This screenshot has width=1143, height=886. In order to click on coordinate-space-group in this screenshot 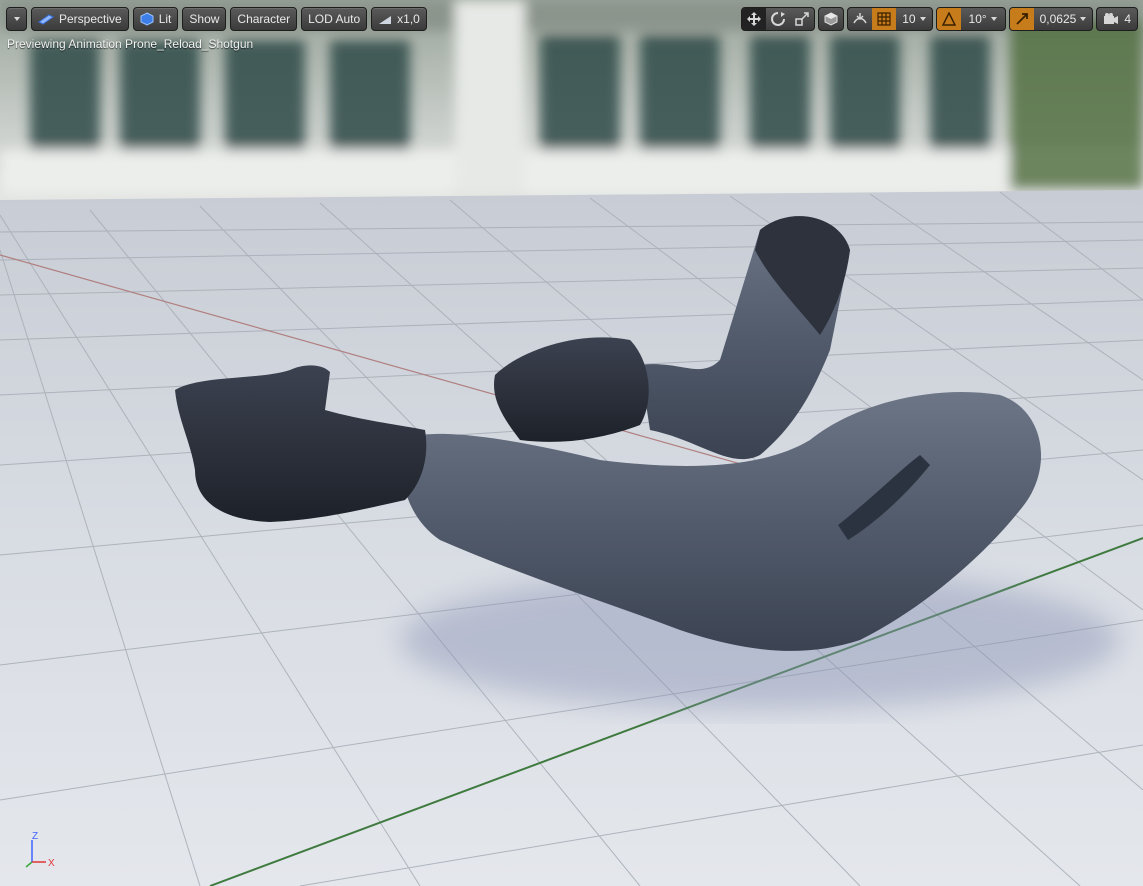, I will do `click(831, 19)`.